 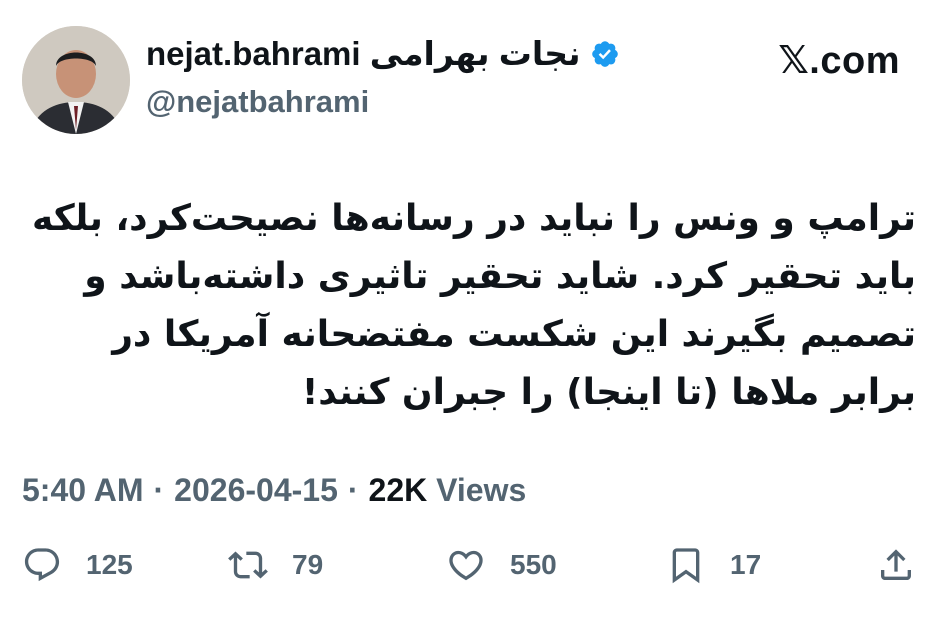 What do you see at coordinates (109, 564) in the screenshot?
I see `reply-count: 125` at bounding box center [109, 564].